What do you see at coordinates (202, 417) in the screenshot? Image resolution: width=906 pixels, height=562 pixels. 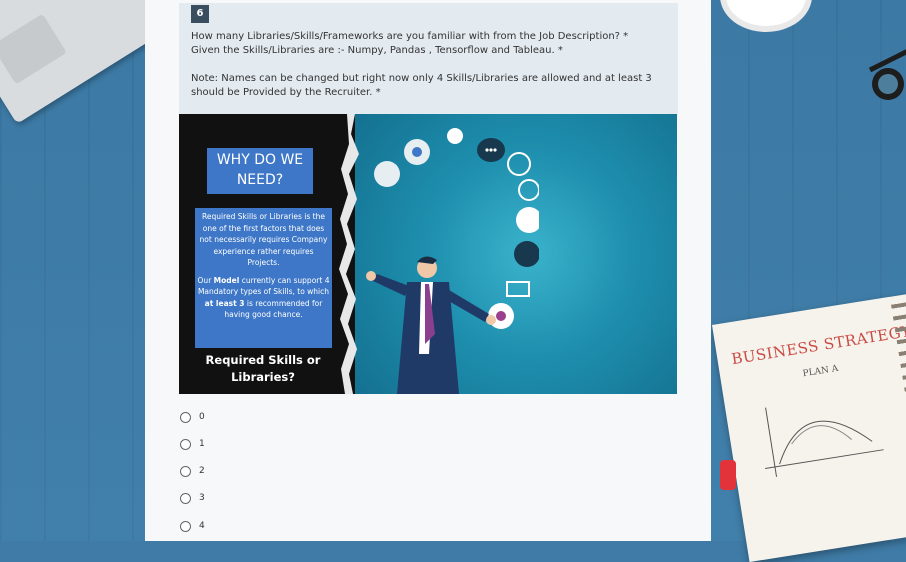 I see `option-label: 0` at bounding box center [202, 417].